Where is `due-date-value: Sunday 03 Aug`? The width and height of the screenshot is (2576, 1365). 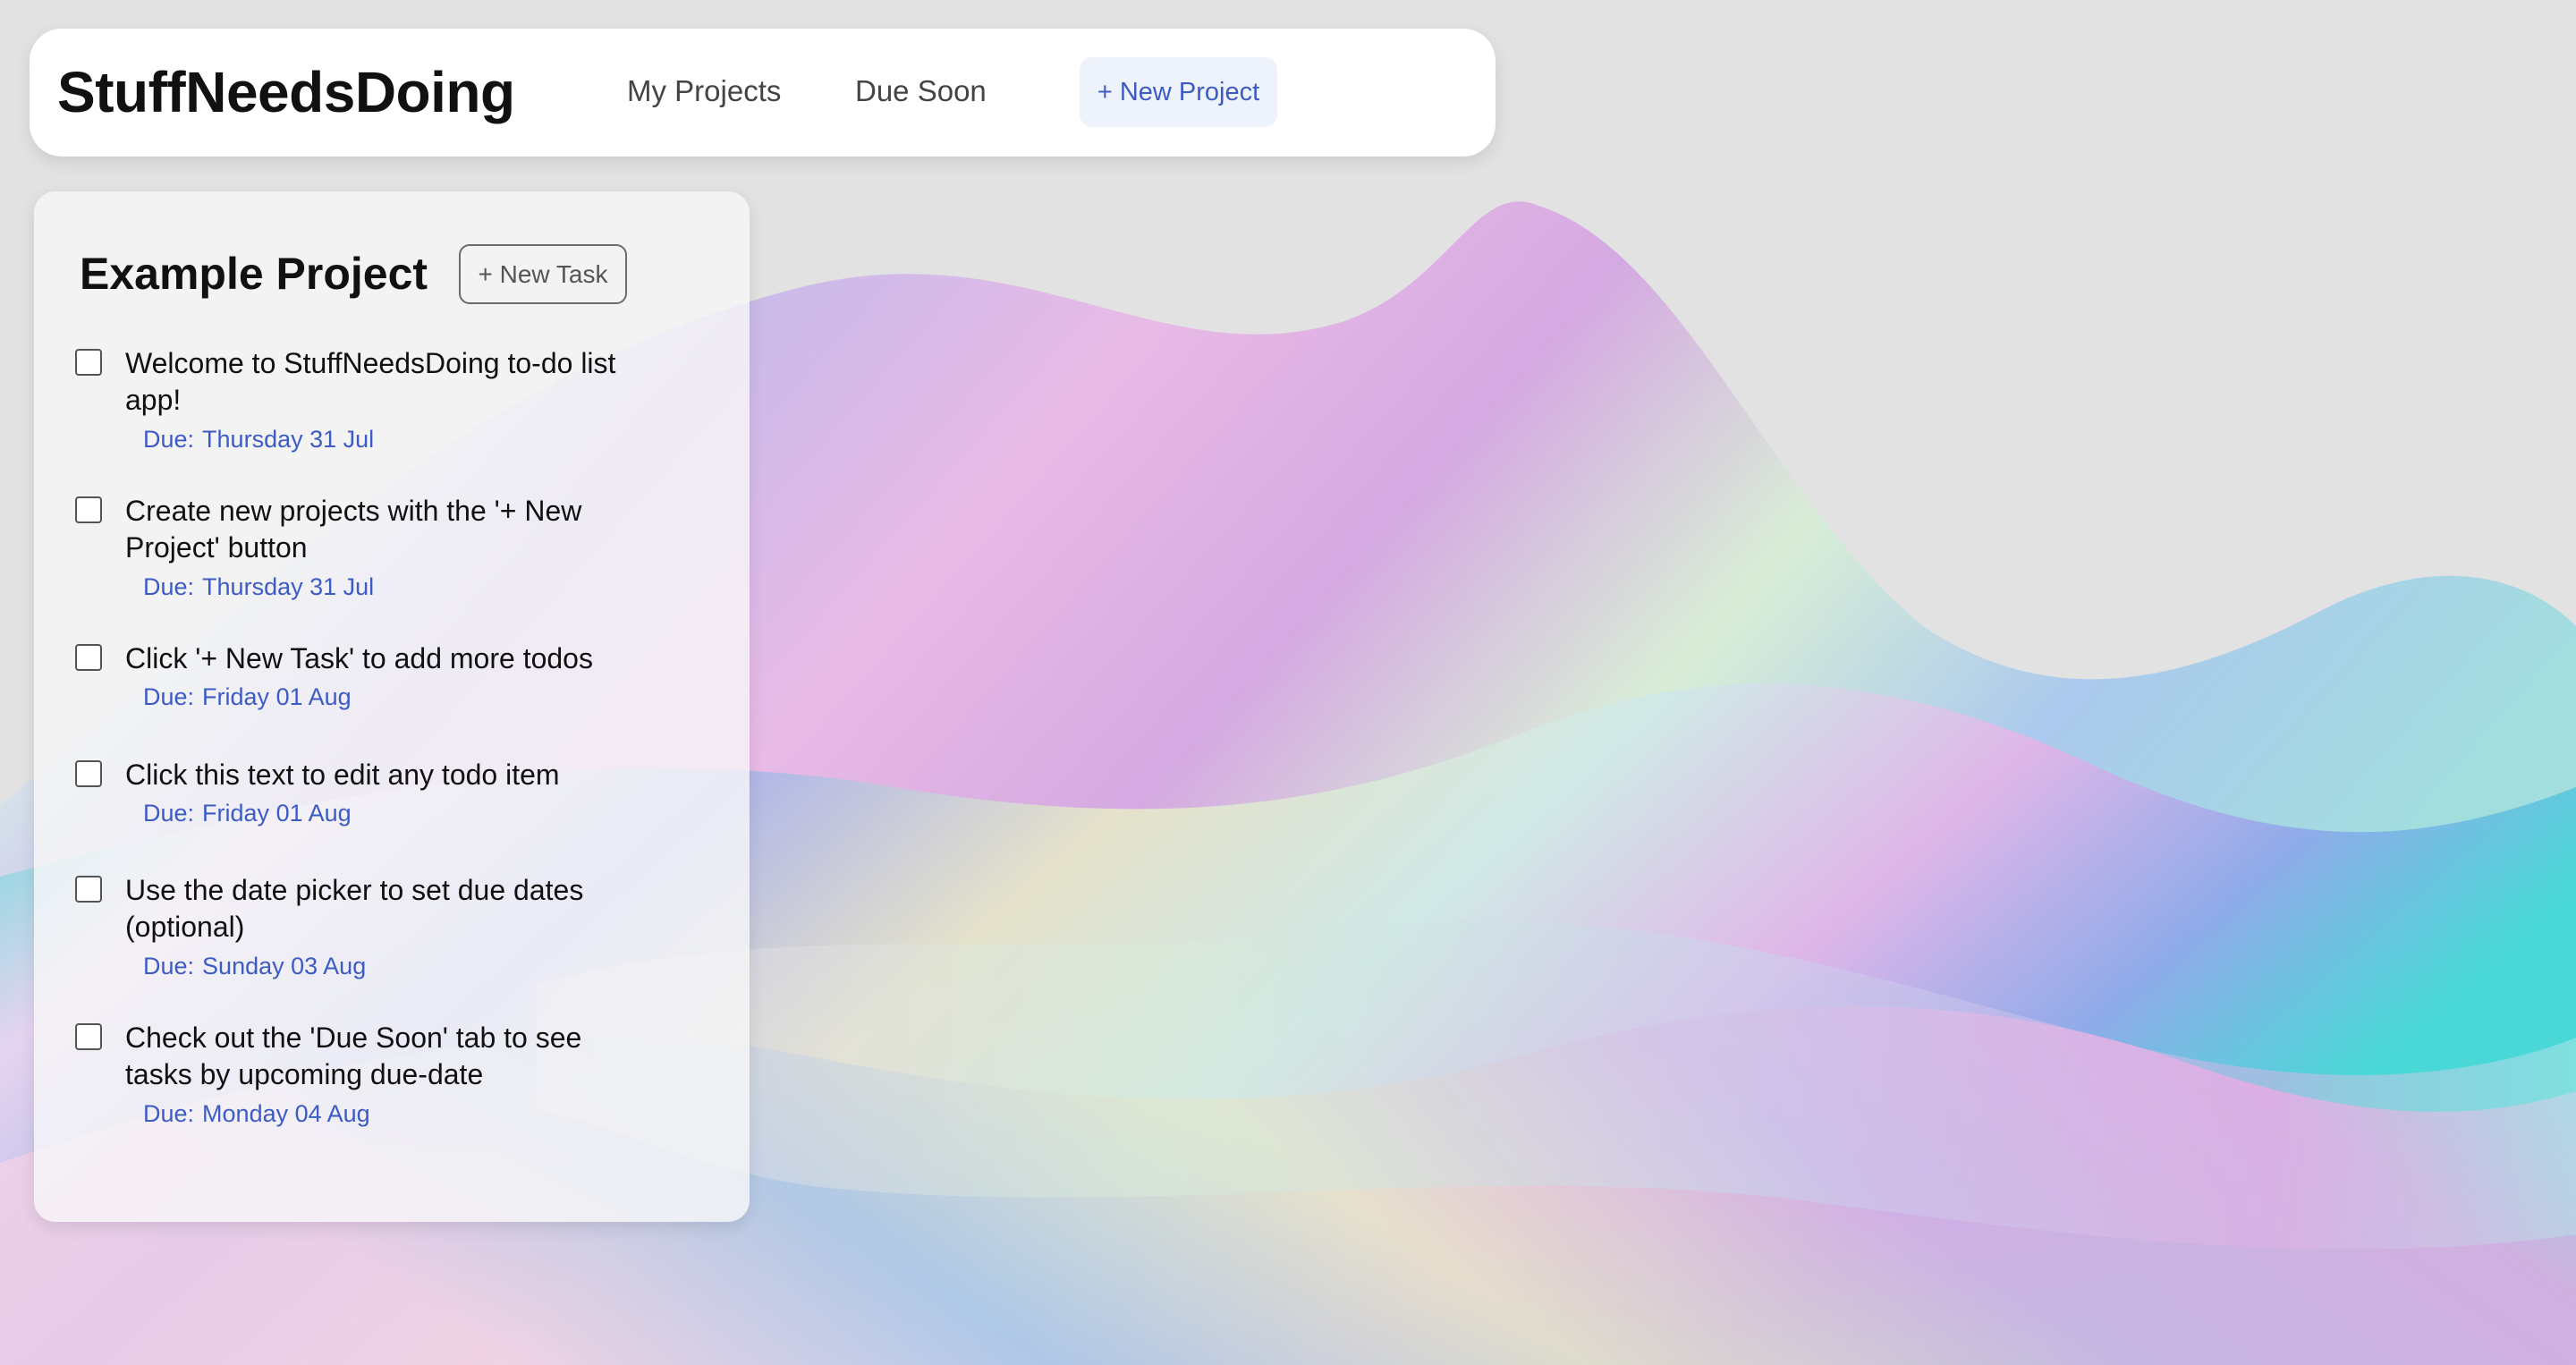
due-date-value: Sunday 03 Aug is located at coordinates (284, 966).